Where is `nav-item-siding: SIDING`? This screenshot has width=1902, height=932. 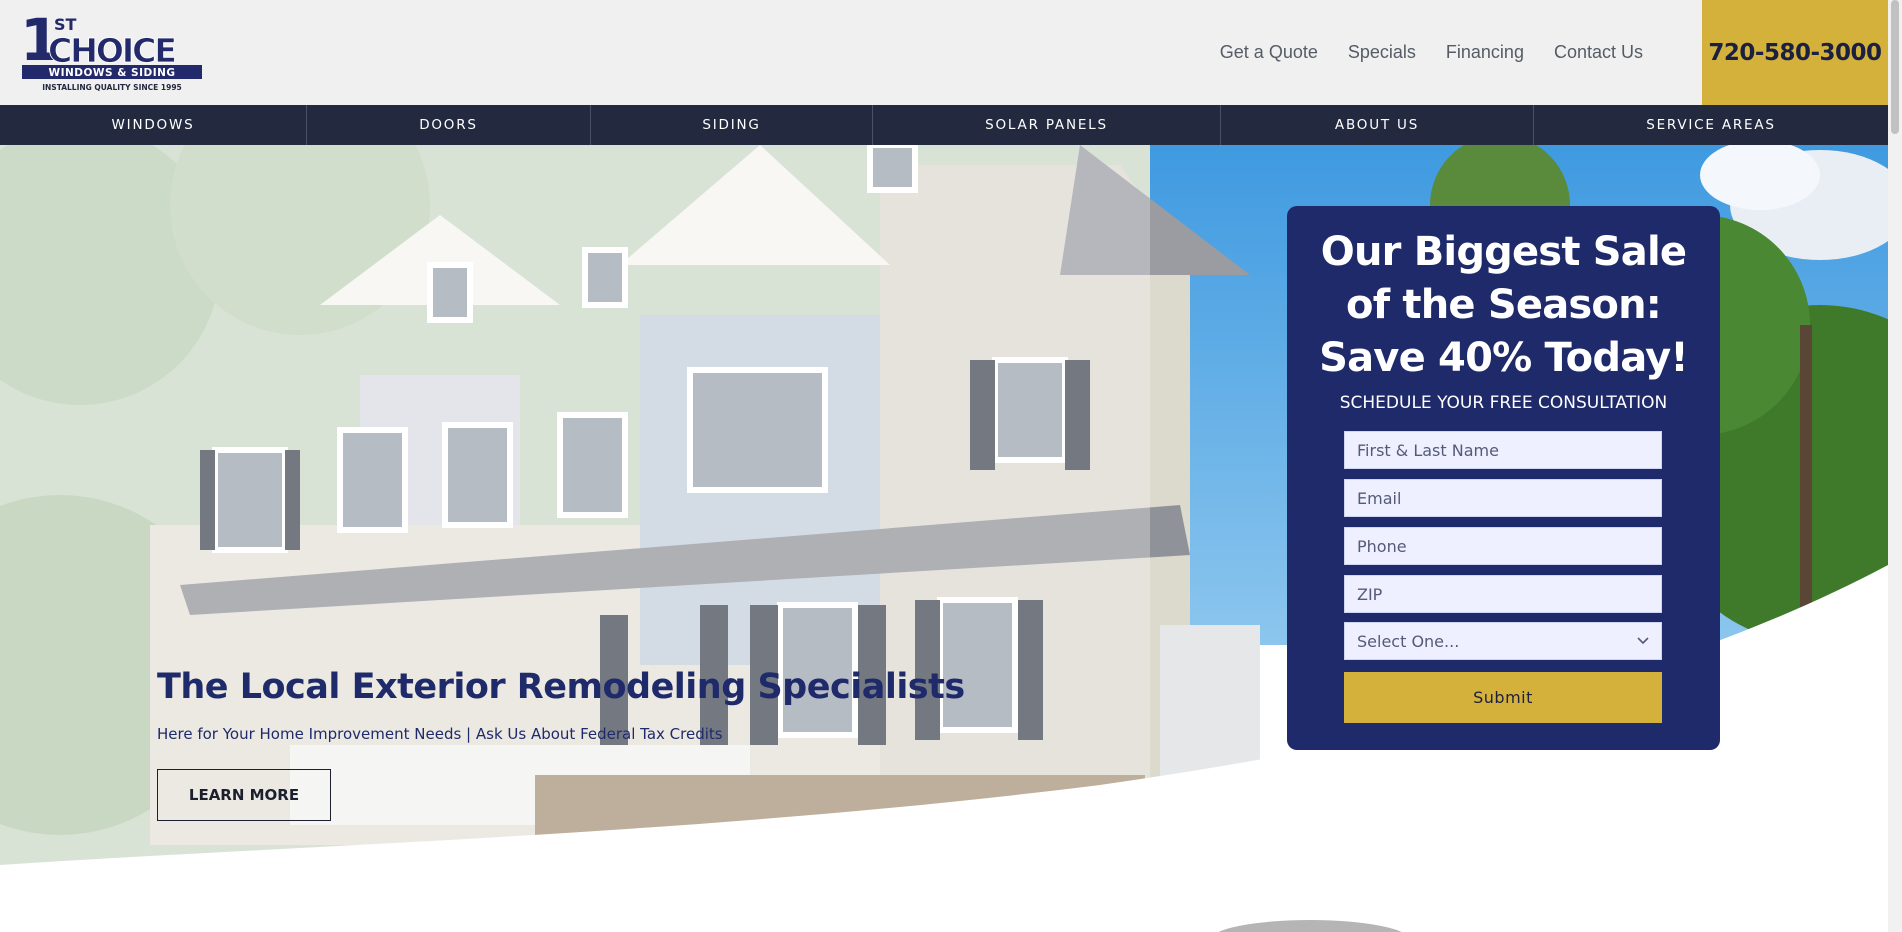 nav-item-siding: SIDING is located at coordinates (731, 125).